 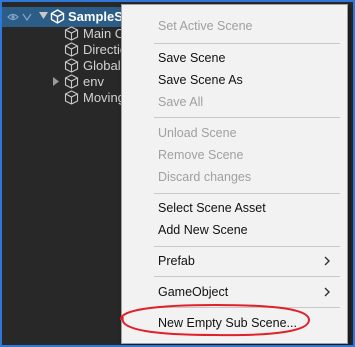 I want to click on menu-item-remove-scene: Remove Scene, so click(x=234, y=155).